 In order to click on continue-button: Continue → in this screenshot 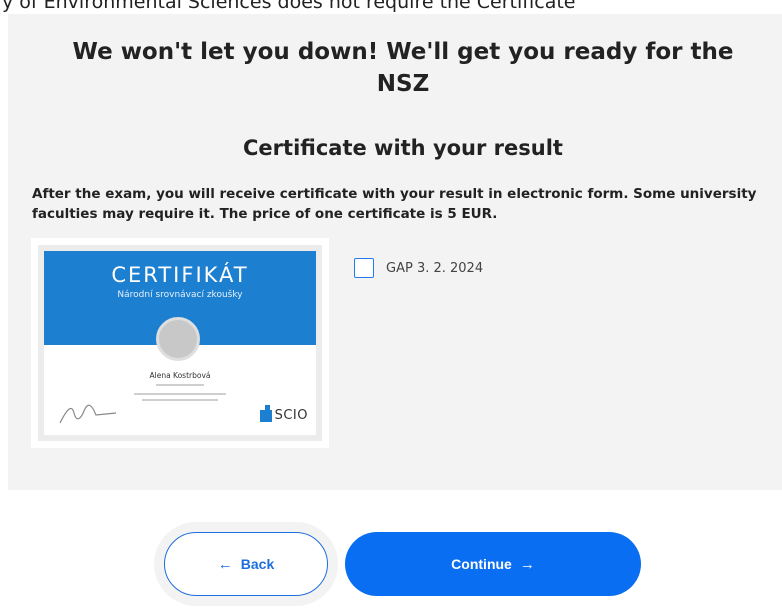, I will do `click(493, 564)`.